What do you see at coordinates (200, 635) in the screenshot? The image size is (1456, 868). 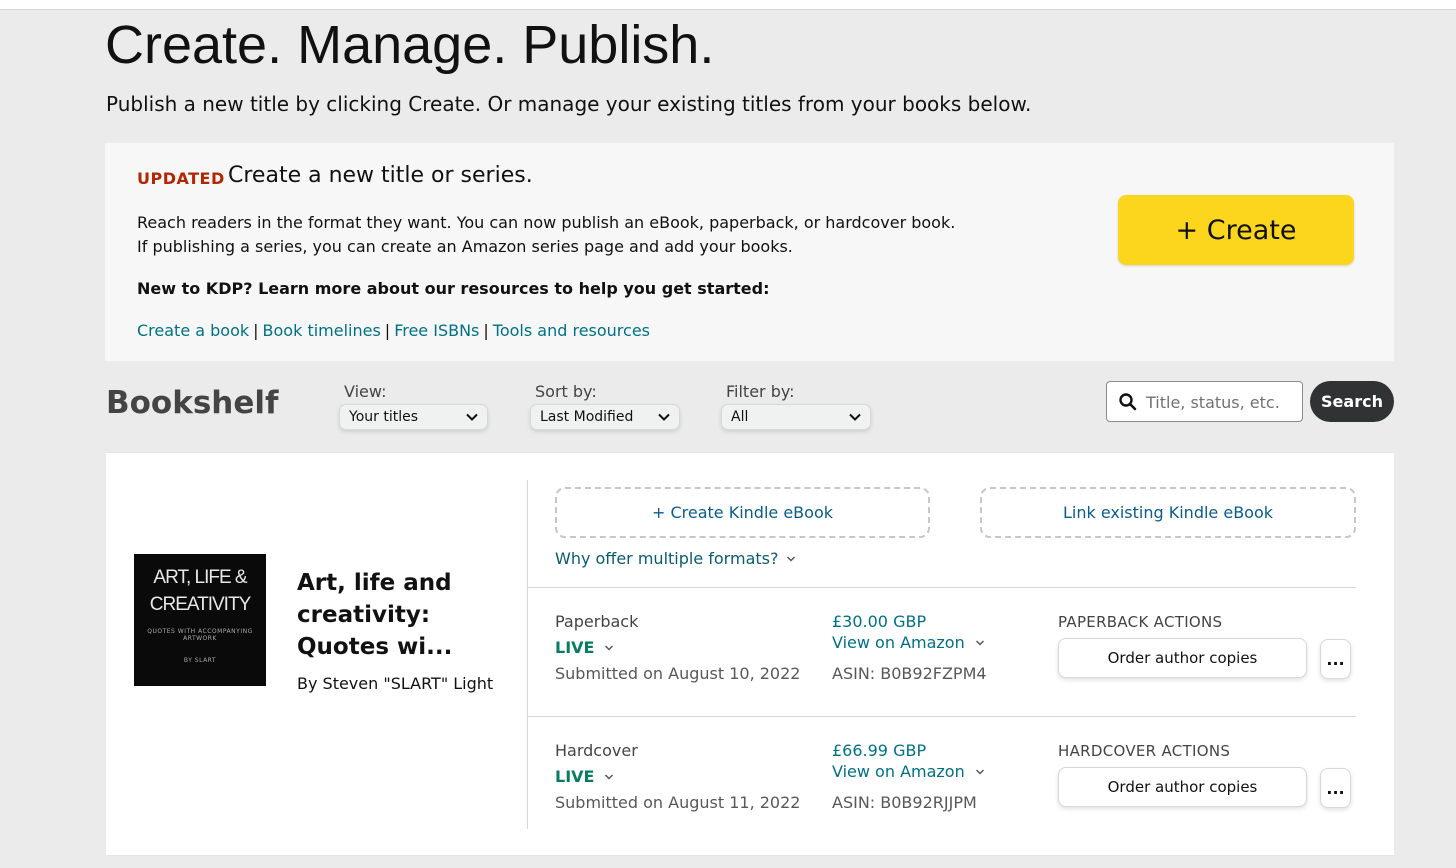 I see `cover-text: QUOTES WITH ACCOMPANYING ARTWORK` at bounding box center [200, 635].